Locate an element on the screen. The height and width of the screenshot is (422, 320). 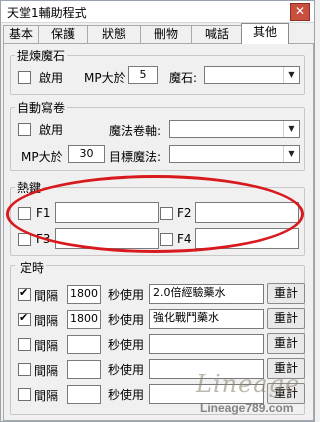
timer-item-input: 強化戰鬥藥水 is located at coordinates (206, 319).